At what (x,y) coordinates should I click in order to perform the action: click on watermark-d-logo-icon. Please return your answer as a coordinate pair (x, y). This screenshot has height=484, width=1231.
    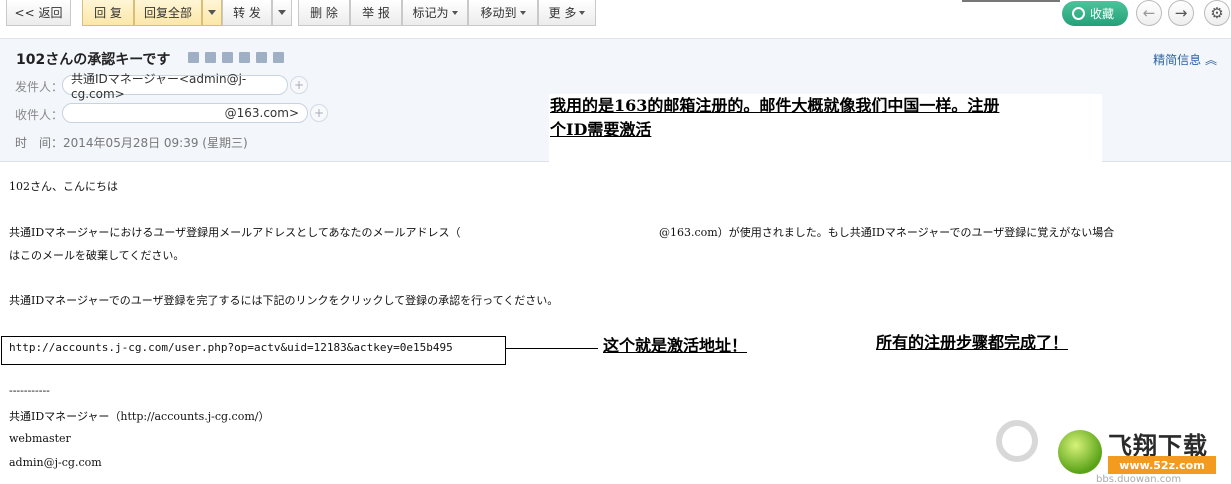
    Looking at the image, I should click on (1017, 441).